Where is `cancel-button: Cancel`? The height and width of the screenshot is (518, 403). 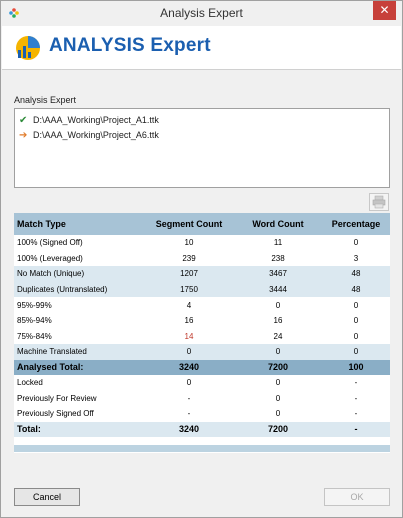
cancel-button: Cancel is located at coordinates (47, 497).